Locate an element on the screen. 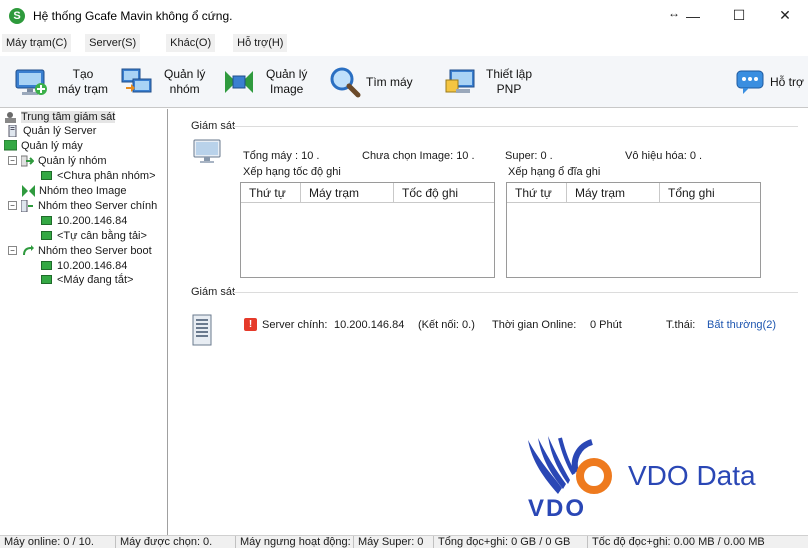  setup-pnp-button: Thiết lập PNP is located at coordinates (488, 82).